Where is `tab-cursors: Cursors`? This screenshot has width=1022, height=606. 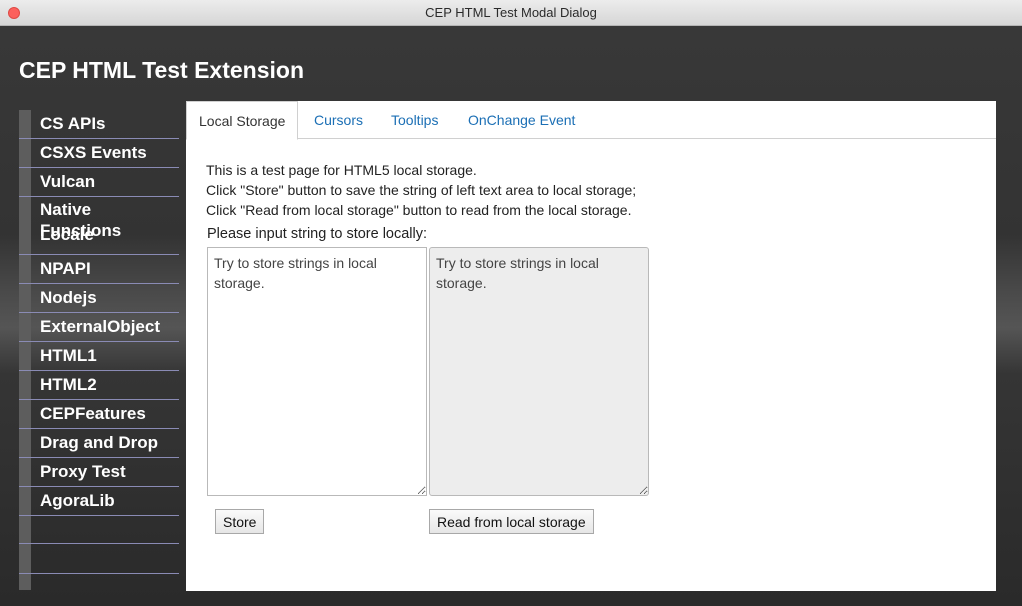 tab-cursors: Cursors is located at coordinates (338, 120).